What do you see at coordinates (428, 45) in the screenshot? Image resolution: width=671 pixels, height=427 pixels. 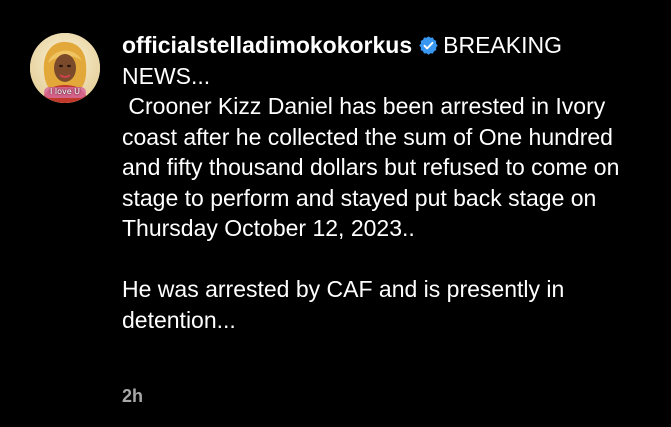 I see `verified-badge-icon` at bounding box center [428, 45].